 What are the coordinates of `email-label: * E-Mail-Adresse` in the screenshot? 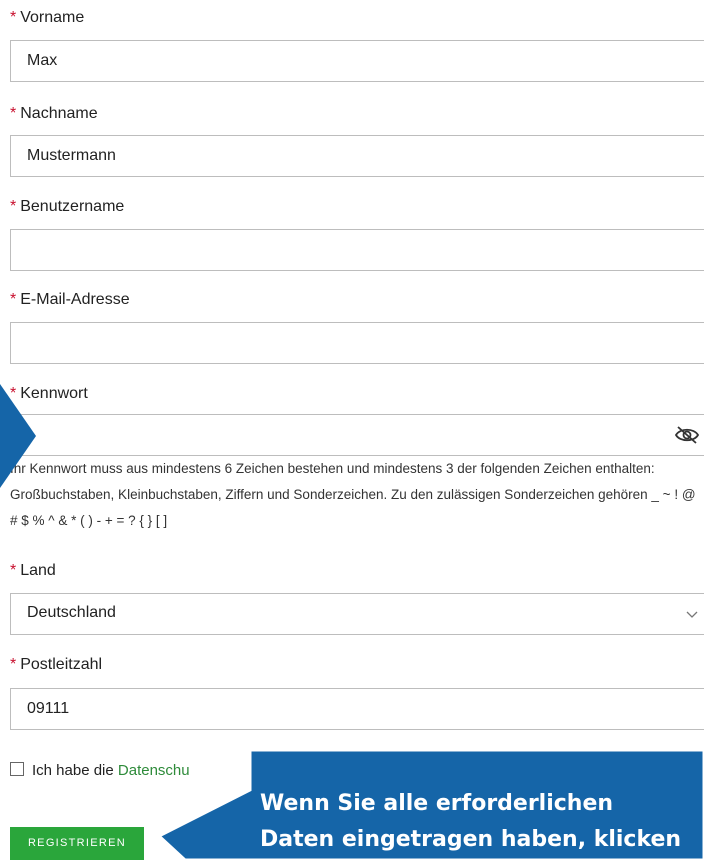 It's located at (70, 300).